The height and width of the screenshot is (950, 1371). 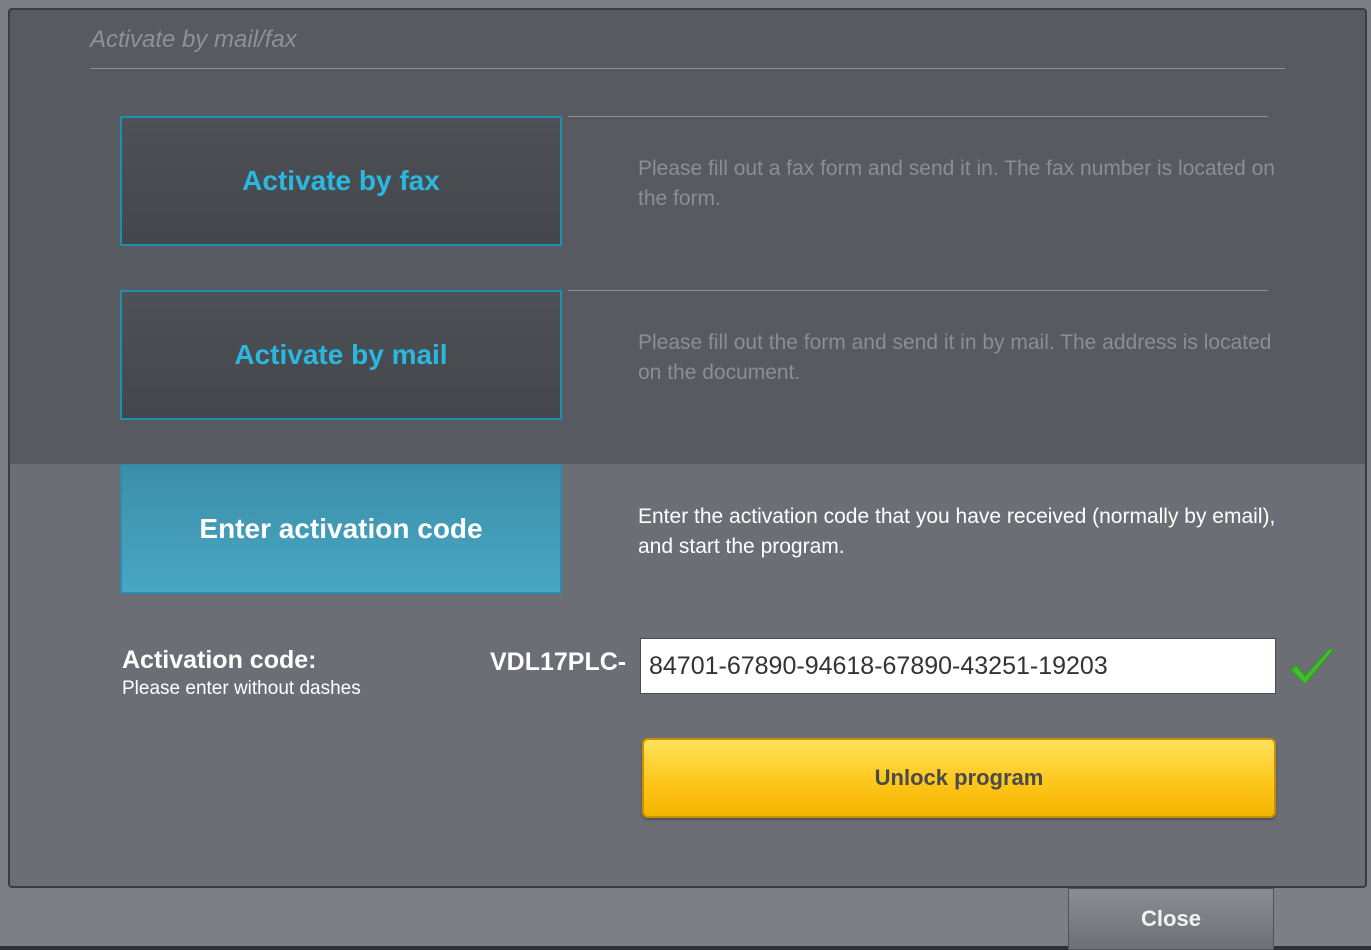 I want to click on enter-activation-code-button: Enter activation code, so click(x=341, y=529).